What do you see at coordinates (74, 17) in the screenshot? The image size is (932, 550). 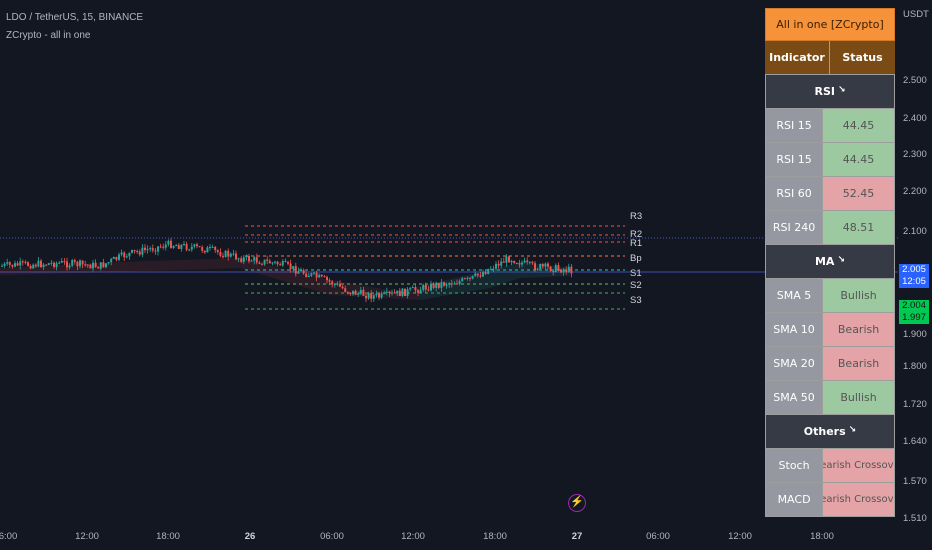 I see `symbol-title: LDO / TetherUS, 15, BINANCE` at bounding box center [74, 17].